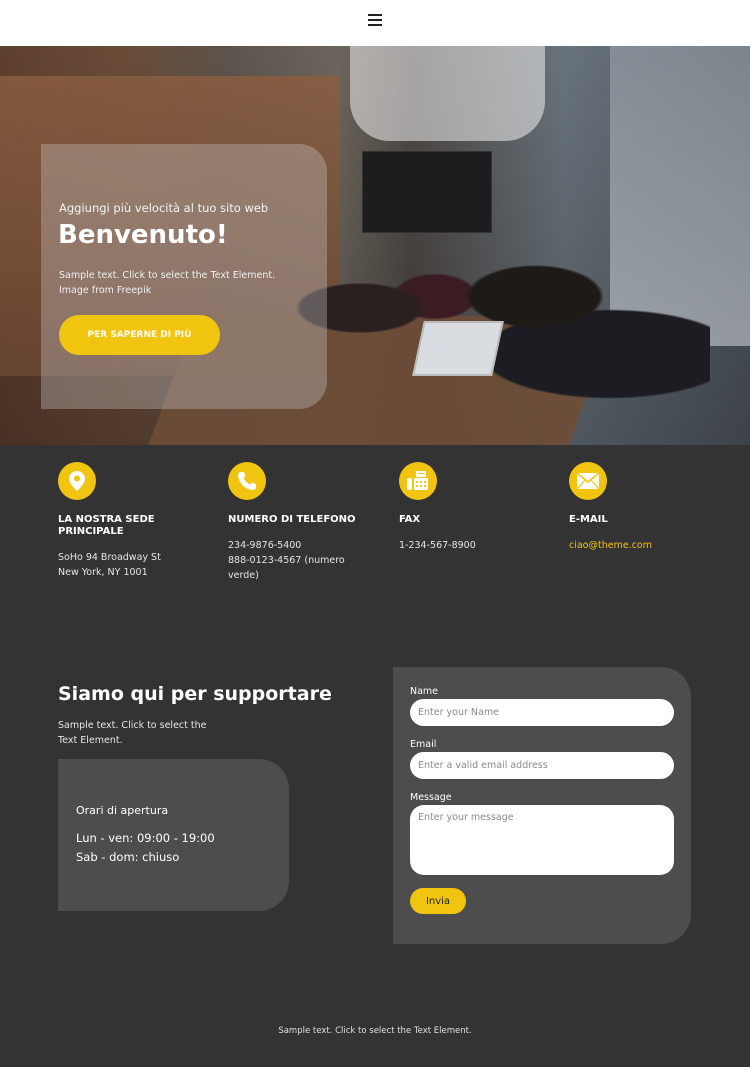 This screenshot has width=750, height=1067. I want to click on header, so click(375, 23).